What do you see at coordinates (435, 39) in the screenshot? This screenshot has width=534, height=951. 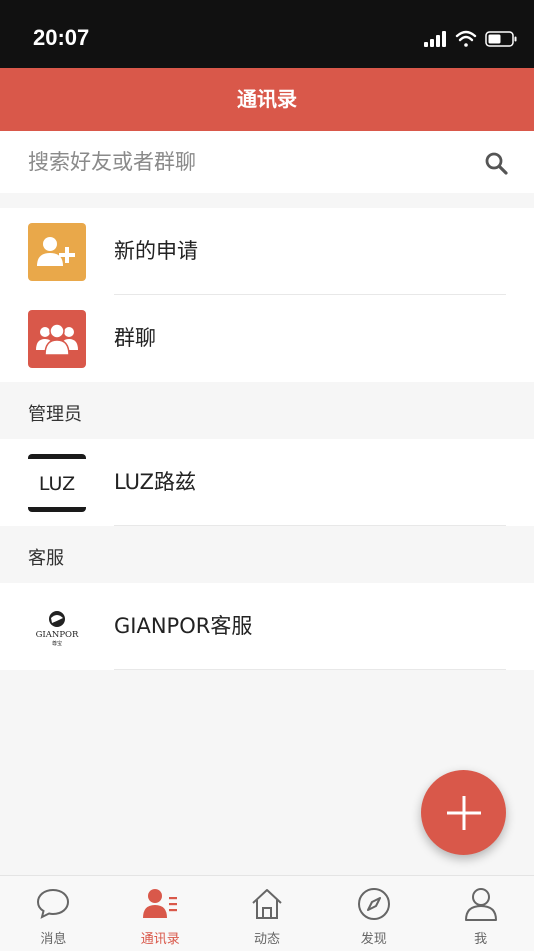 I see `signal-icon` at bounding box center [435, 39].